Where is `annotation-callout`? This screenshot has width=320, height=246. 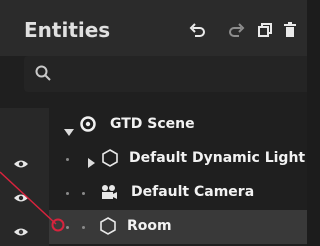
annotation-callout is located at coordinates (32, 201).